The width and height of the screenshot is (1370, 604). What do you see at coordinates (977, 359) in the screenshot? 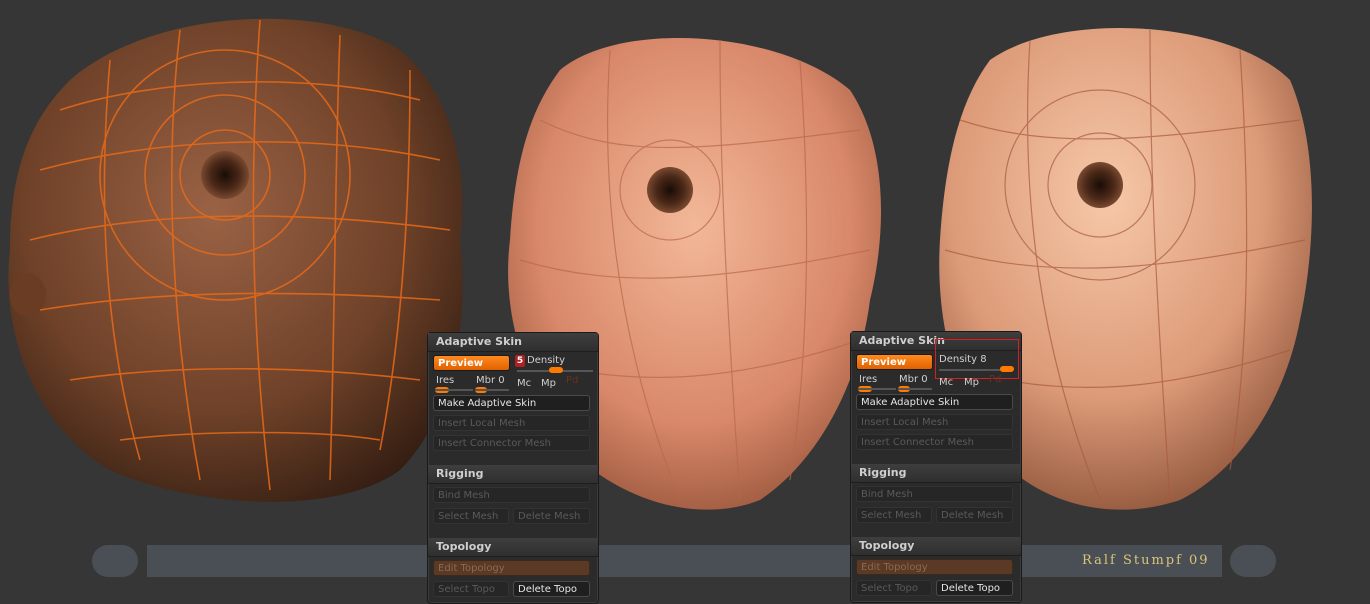
I see `density-highlight-box` at bounding box center [977, 359].